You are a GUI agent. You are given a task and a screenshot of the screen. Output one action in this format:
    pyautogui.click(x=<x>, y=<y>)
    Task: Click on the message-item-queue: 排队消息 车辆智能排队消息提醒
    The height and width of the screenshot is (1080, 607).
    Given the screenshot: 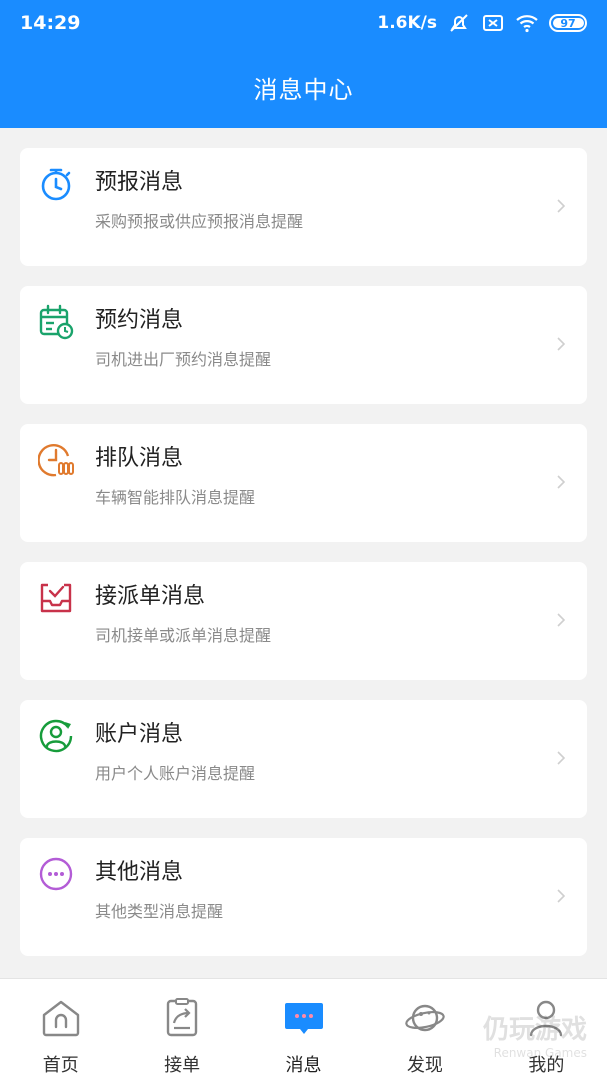 What is the action you would take?
    pyautogui.click(x=303, y=483)
    